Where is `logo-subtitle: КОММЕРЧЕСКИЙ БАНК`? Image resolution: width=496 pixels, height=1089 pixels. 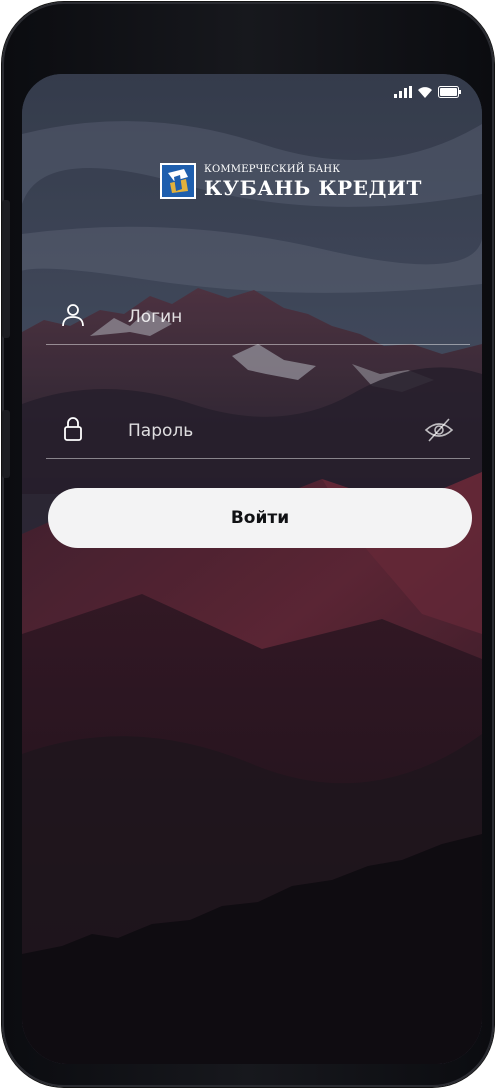
logo-subtitle: КОММЕРЧЕСКИЙ БАНК is located at coordinates (272, 169).